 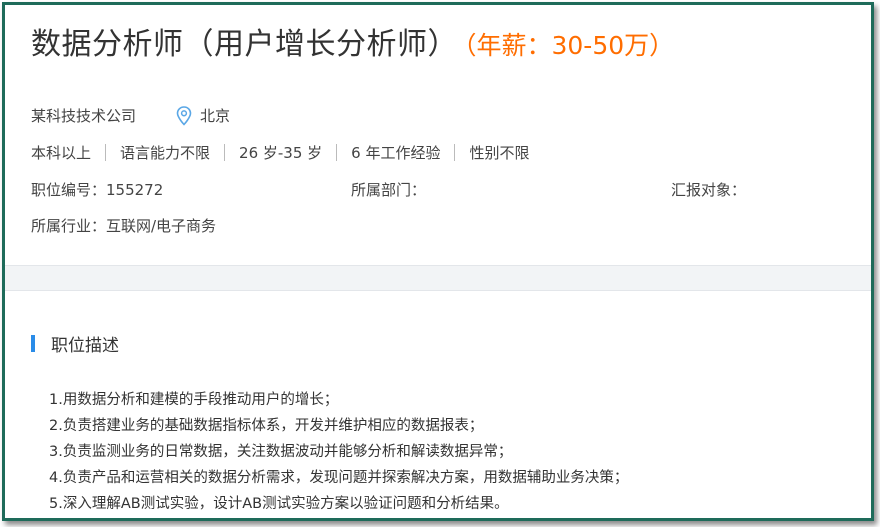 What do you see at coordinates (281, 153) in the screenshot?
I see `requirement-age: 26 岁-35 岁` at bounding box center [281, 153].